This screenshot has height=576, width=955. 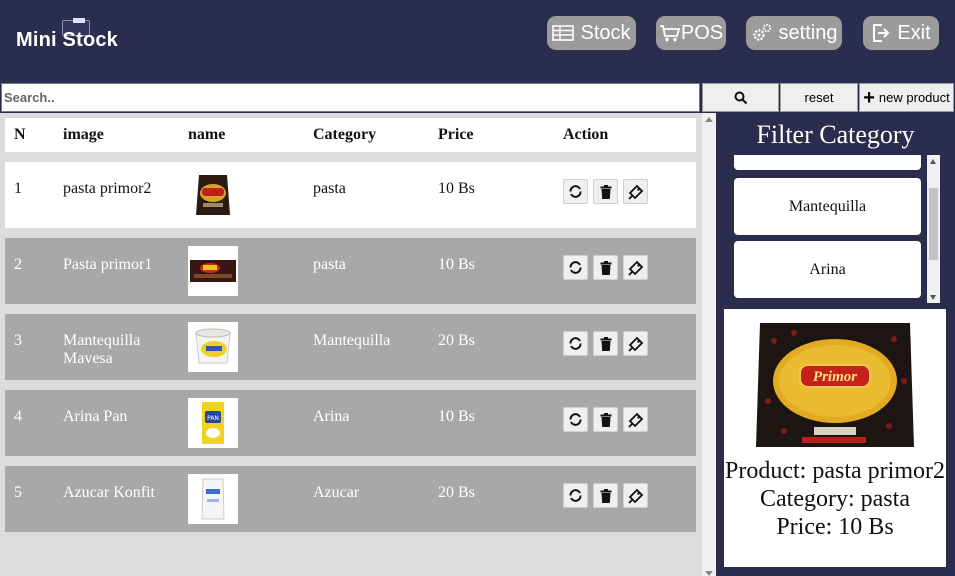 I want to click on new-product-button: + new product, so click(x=906, y=97).